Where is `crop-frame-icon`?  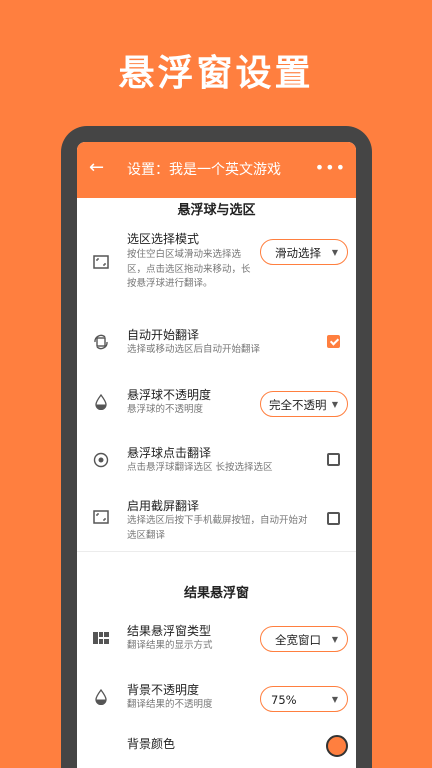
crop-frame-icon is located at coordinates (101, 262).